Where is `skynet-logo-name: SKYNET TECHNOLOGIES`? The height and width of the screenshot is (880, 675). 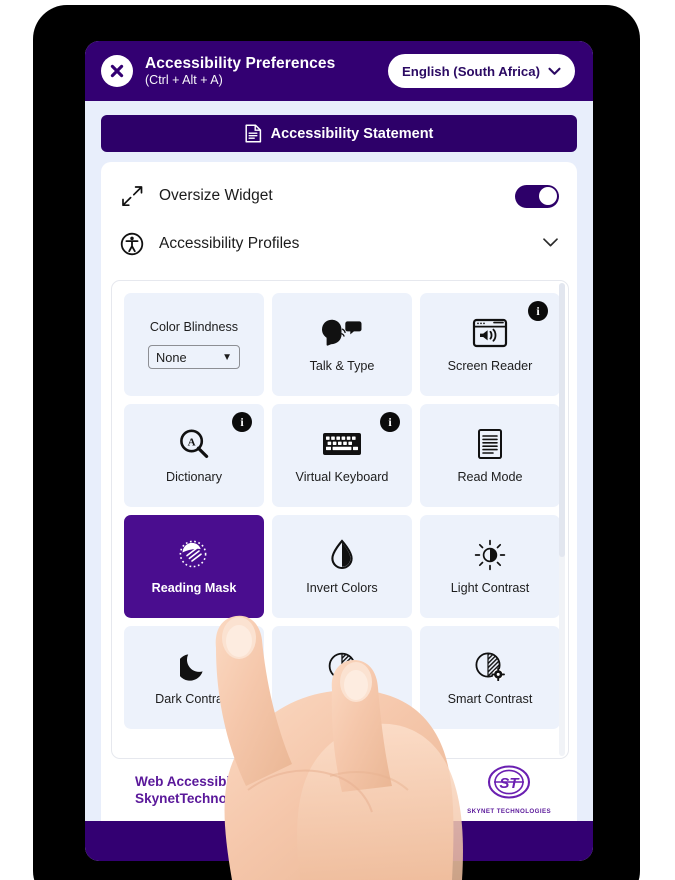
skynet-logo-name: SKYNET TECHNOLOGIES is located at coordinates (509, 811).